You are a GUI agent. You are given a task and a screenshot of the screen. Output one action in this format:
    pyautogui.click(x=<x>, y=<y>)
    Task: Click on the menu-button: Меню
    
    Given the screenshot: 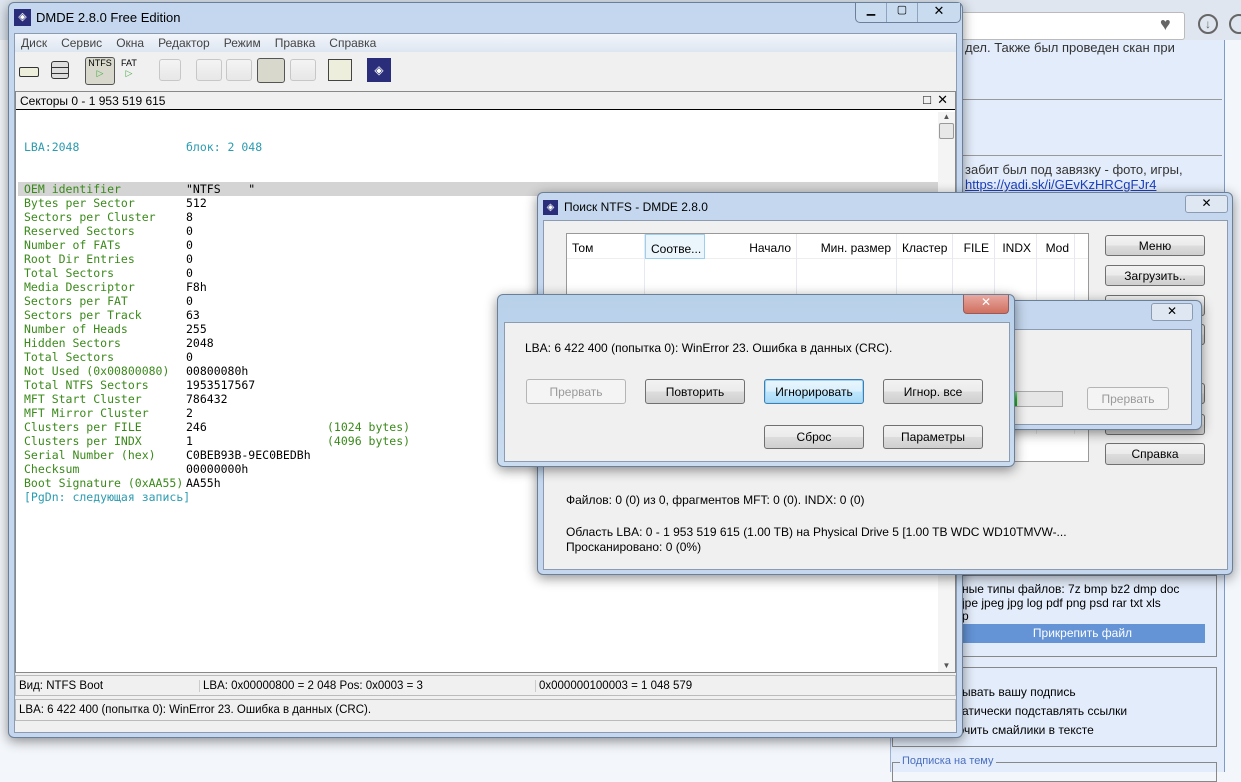 What is the action you would take?
    pyautogui.click(x=1155, y=245)
    